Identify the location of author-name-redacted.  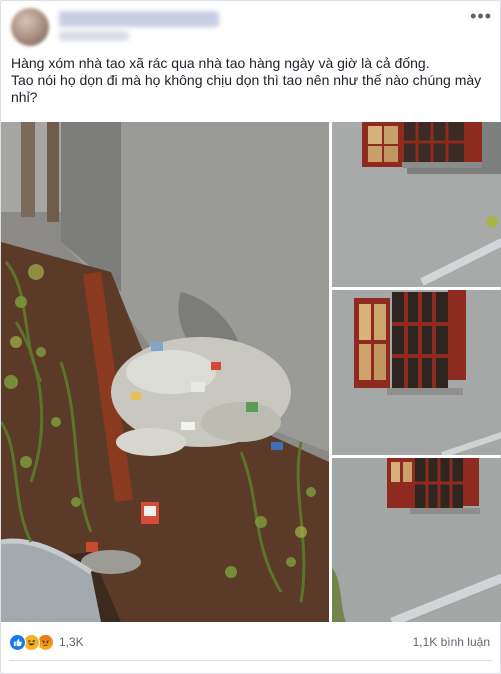
(139, 19).